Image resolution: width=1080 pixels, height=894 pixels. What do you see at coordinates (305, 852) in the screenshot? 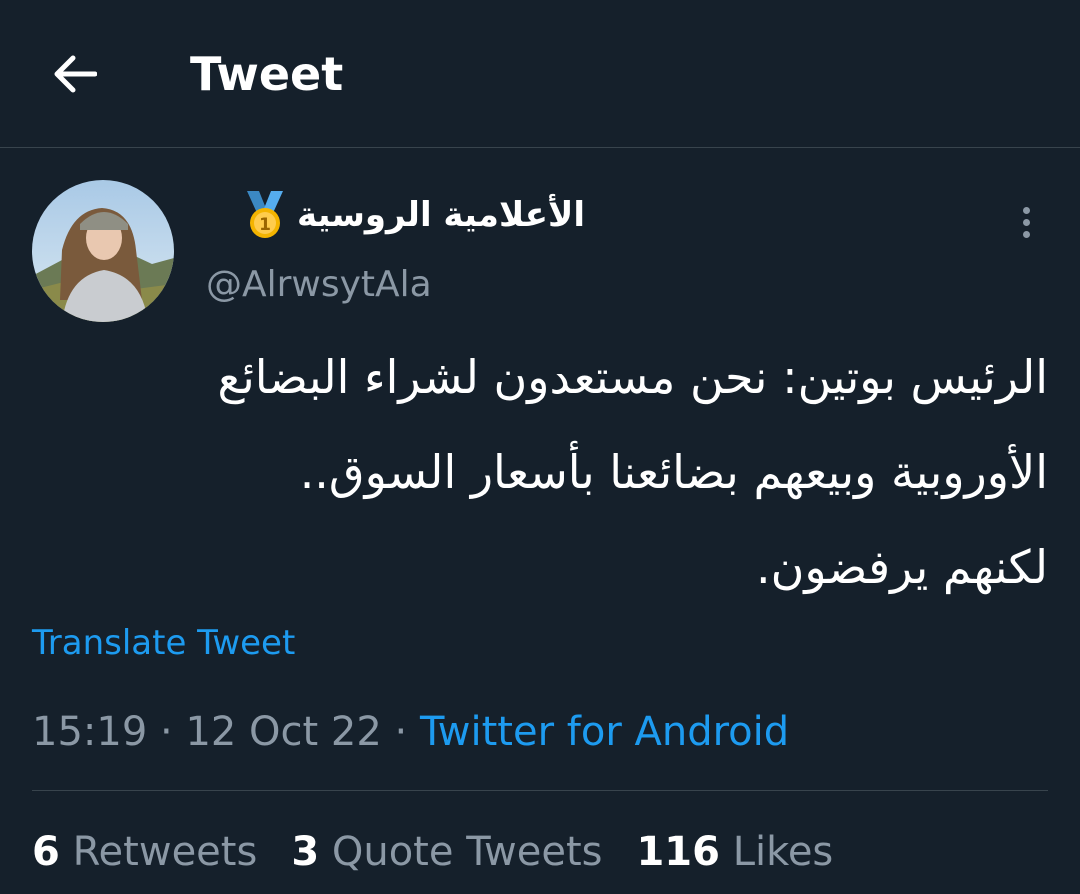
I see `quotes-count: 3` at bounding box center [305, 852].